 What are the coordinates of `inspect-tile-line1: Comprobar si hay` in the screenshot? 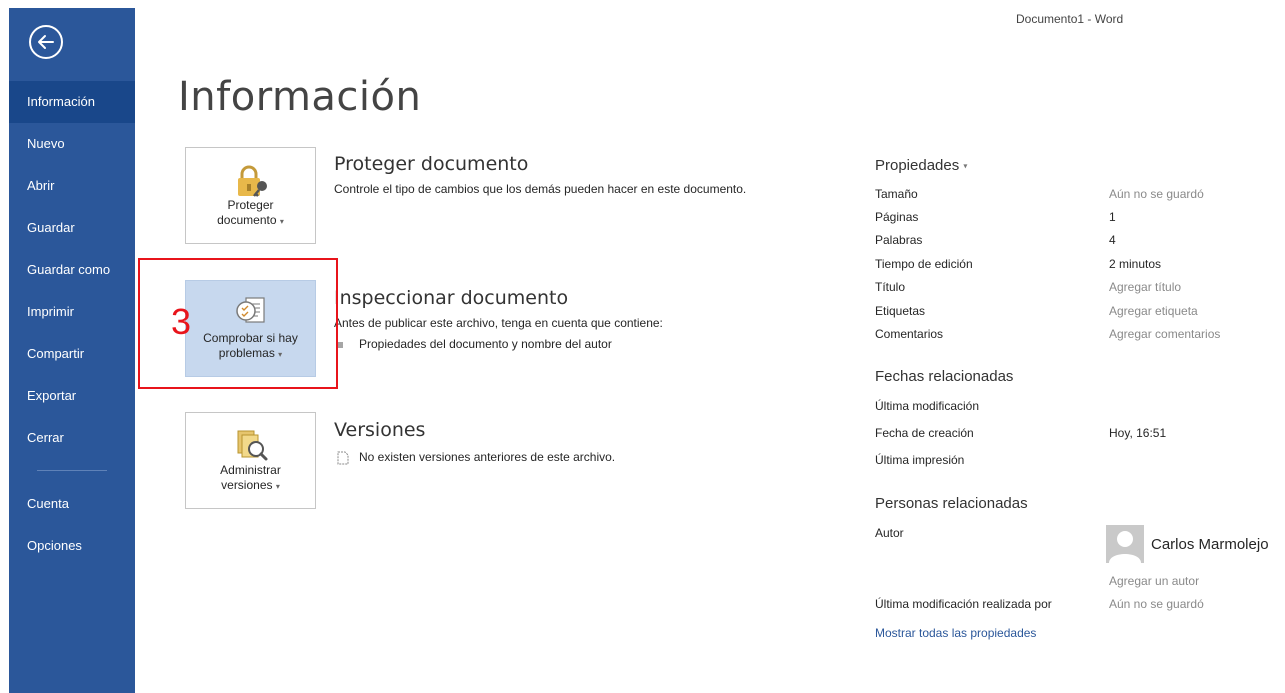 It's located at (250, 338).